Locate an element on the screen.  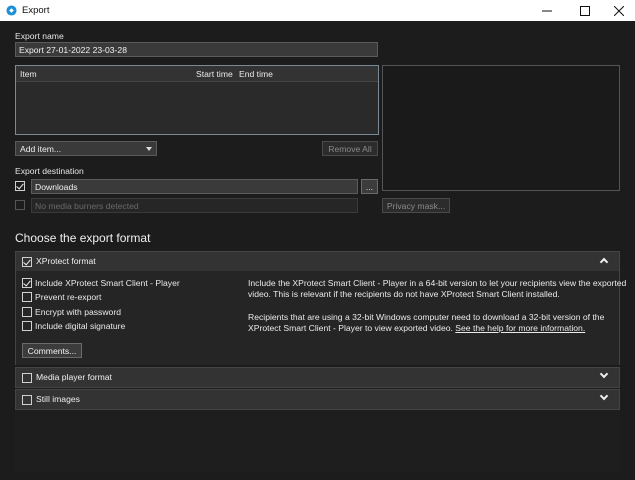
close-button is located at coordinates (618, 10).